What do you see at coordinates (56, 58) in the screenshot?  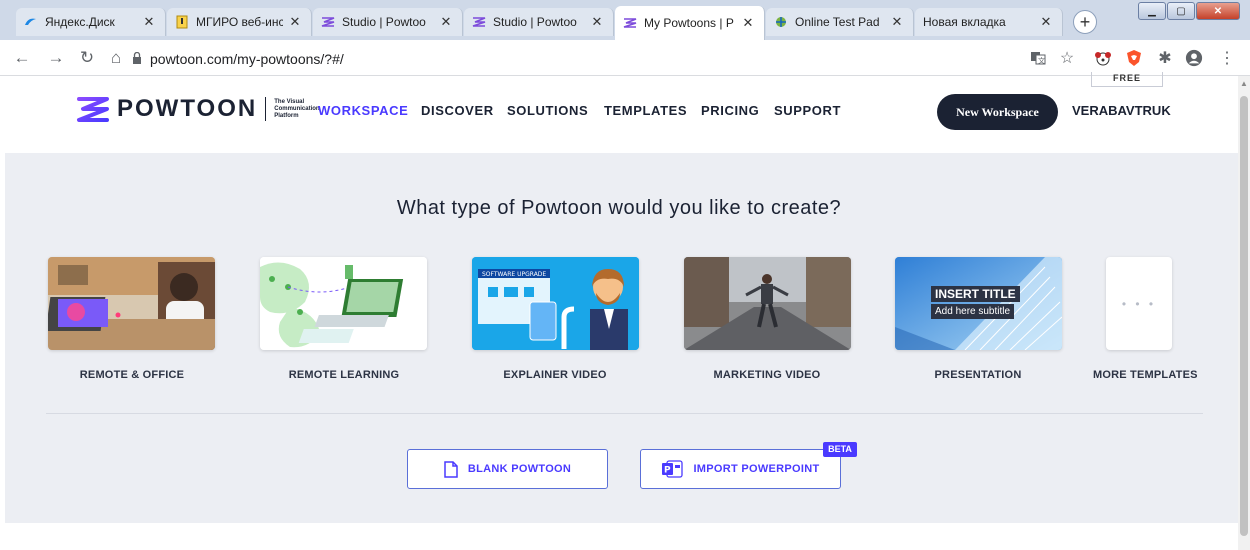 I see `forward-icon: →` at bounding box center [56, 58].